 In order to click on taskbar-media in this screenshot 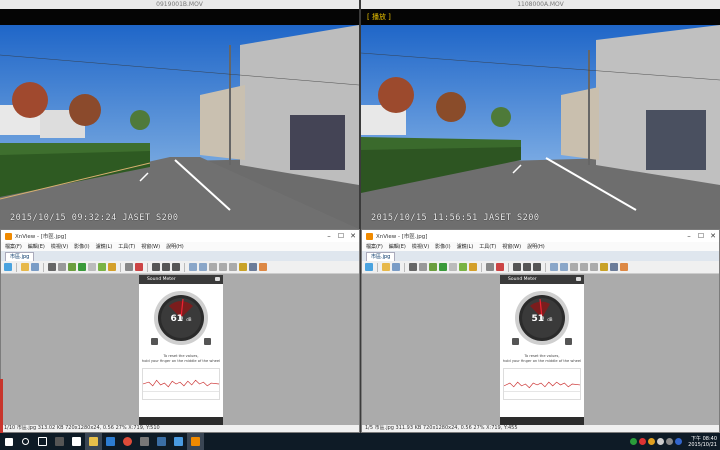, I will do `click(161, 441)`.